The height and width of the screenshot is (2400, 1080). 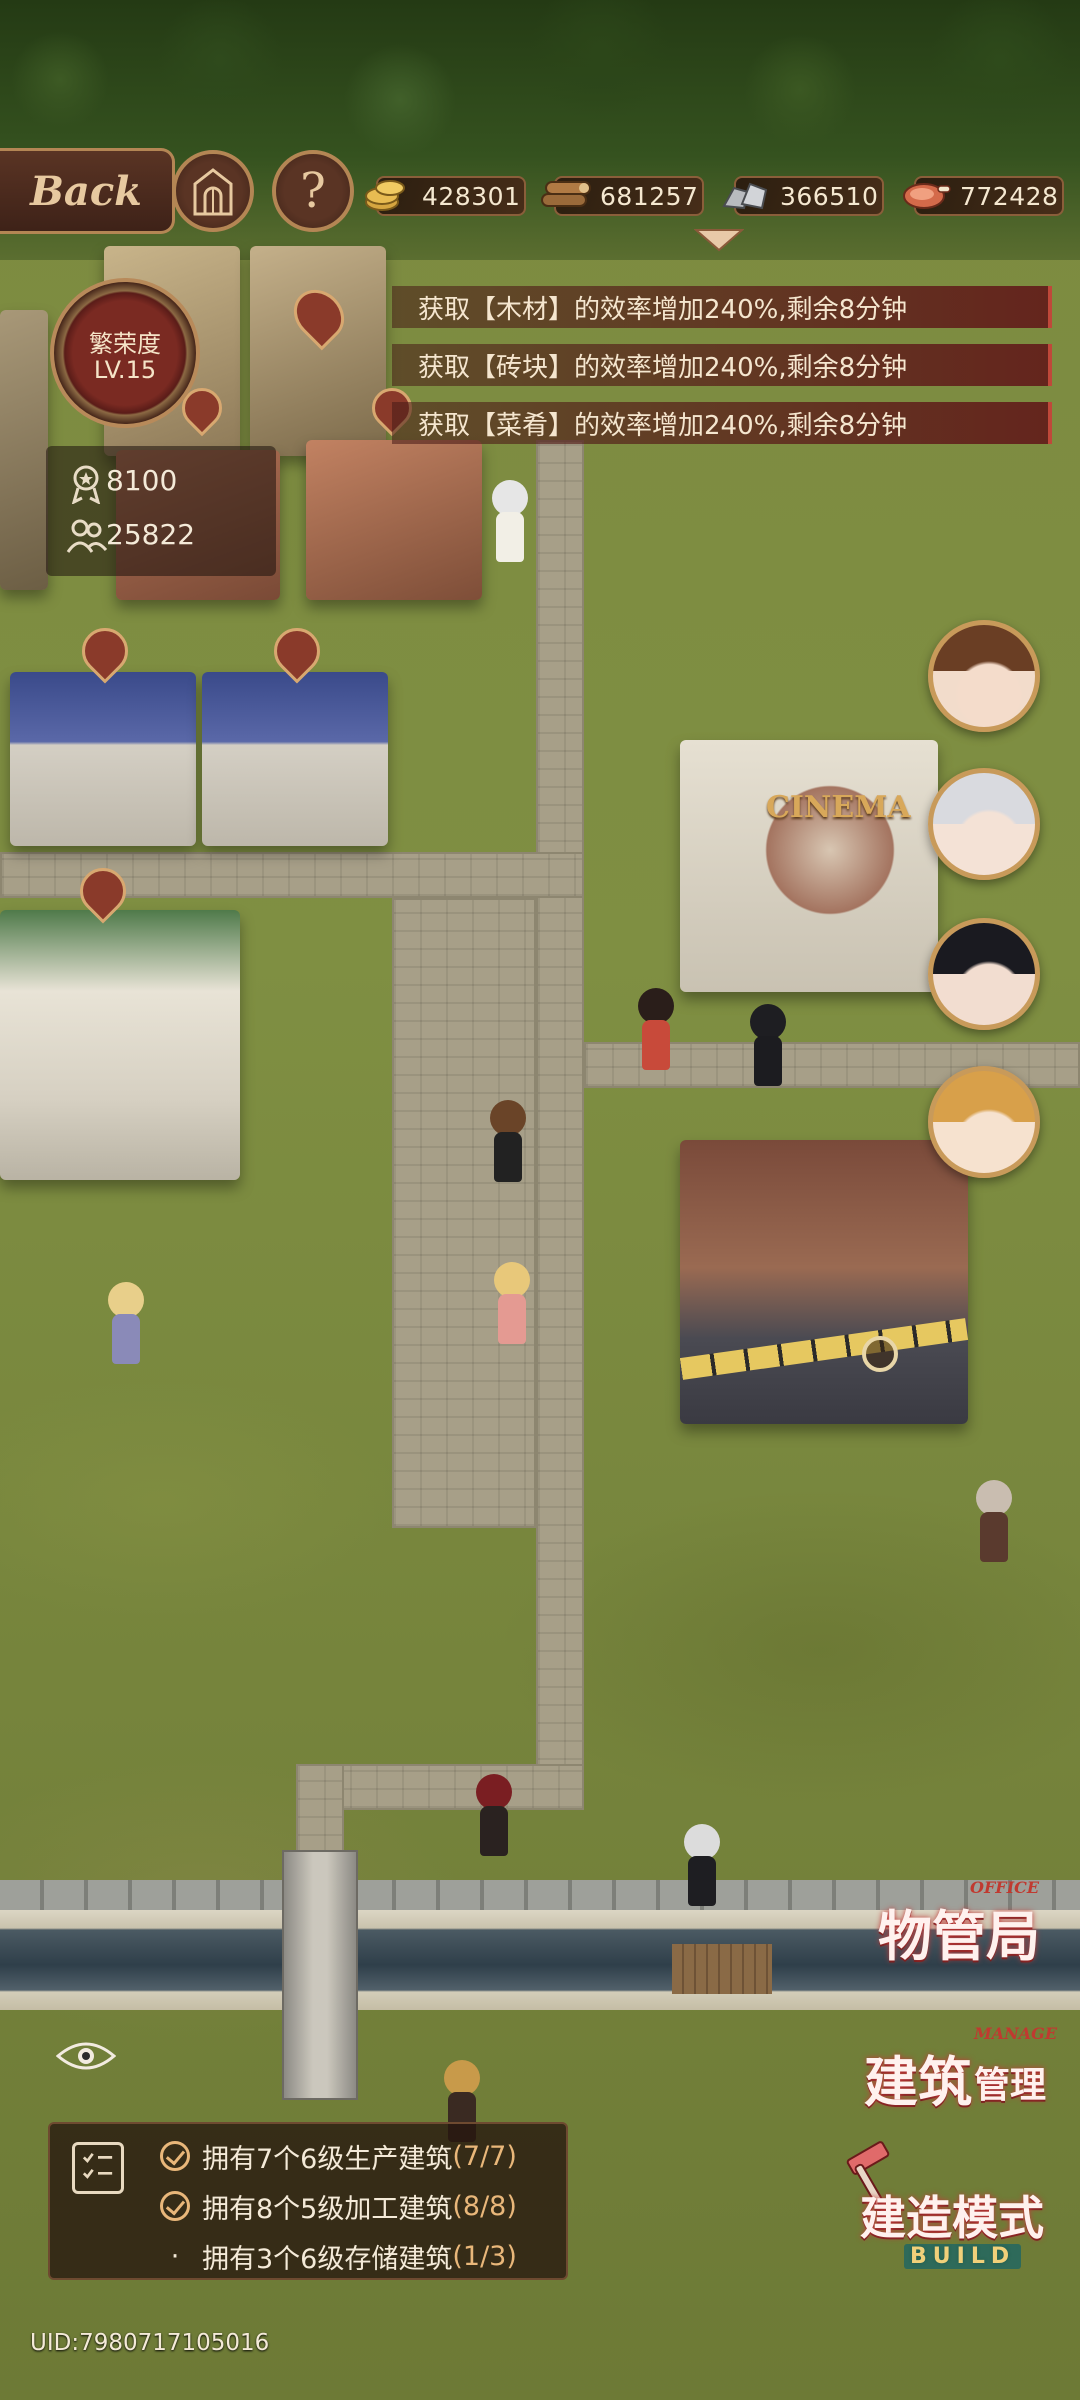 I want to click on population-row: 25822, so click(x=131, y=535).